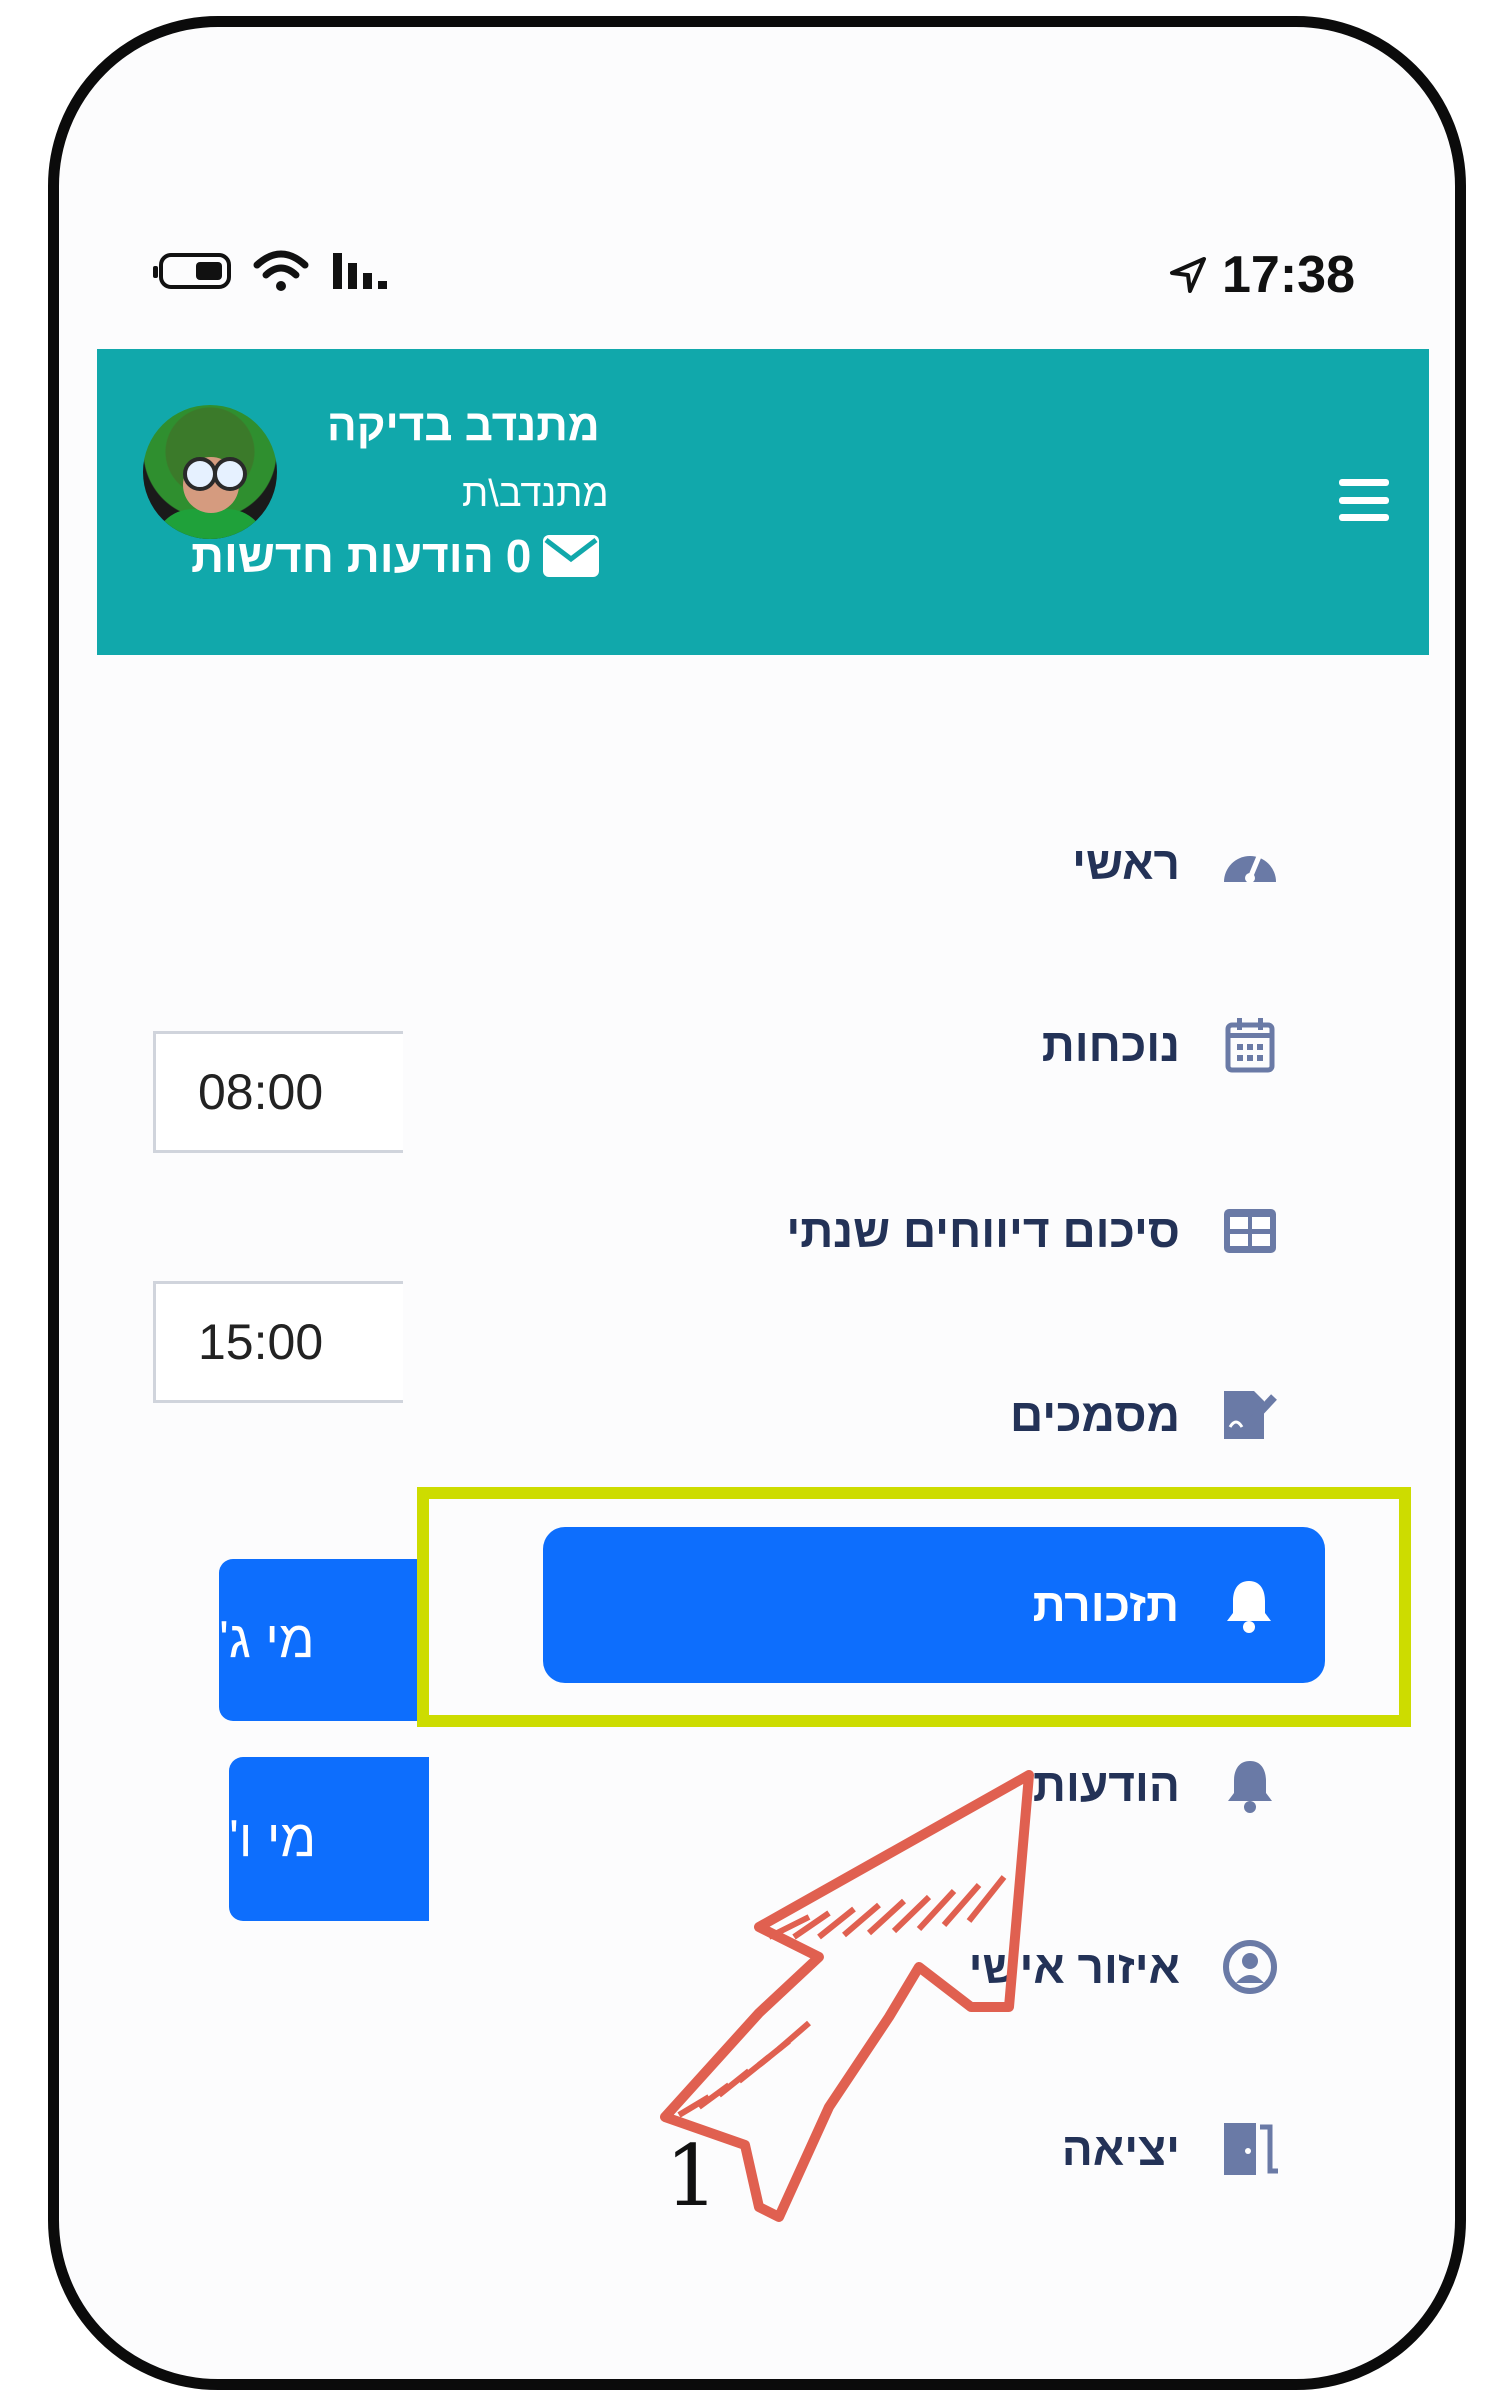 The height and width of the screenshot is (2407, 1486). I want to click on messages-link: 0 הודעות חדשות, so click(395, 556).